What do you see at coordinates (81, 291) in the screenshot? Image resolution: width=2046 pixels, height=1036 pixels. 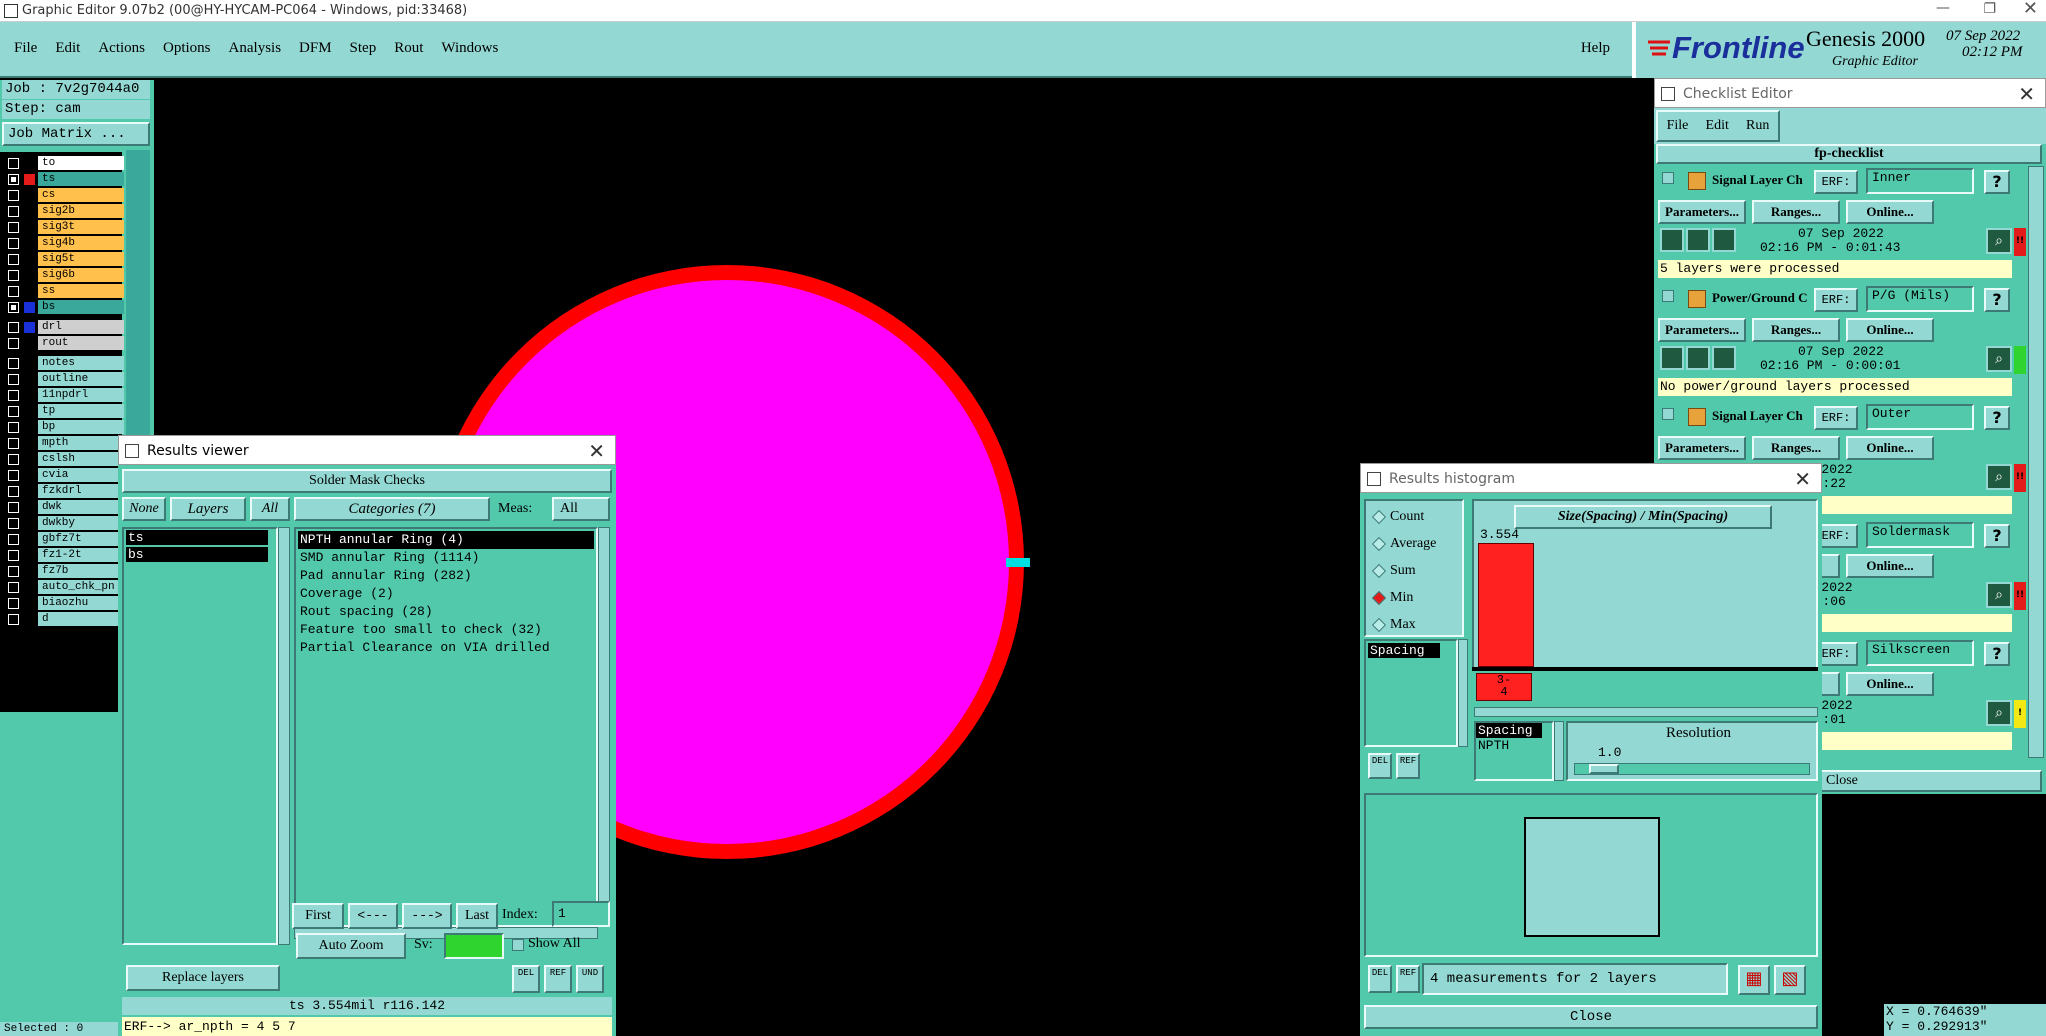 I see `layer-name: ss` at bounding box center [81, 291].